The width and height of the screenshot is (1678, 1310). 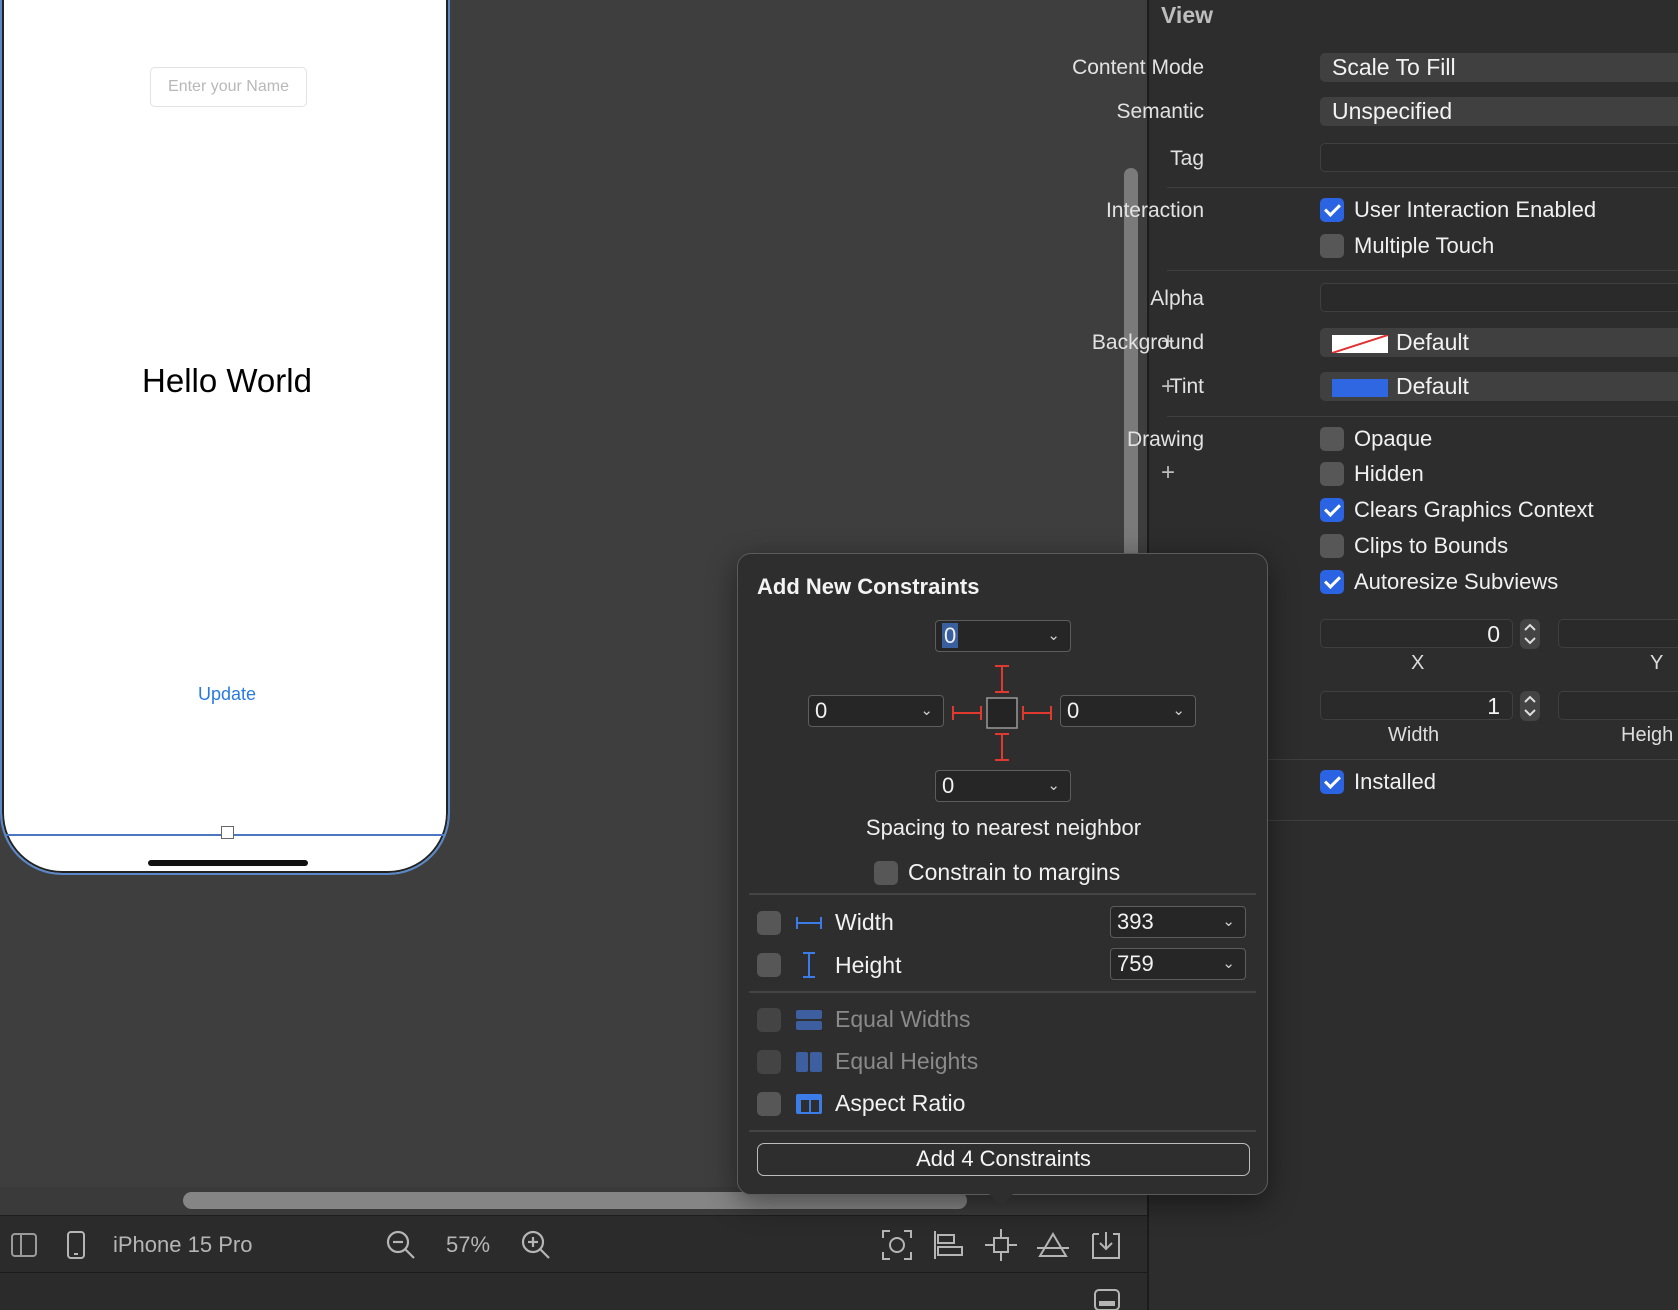 I want to click on background-color-popup: Default, so click(x=1499, y=342).